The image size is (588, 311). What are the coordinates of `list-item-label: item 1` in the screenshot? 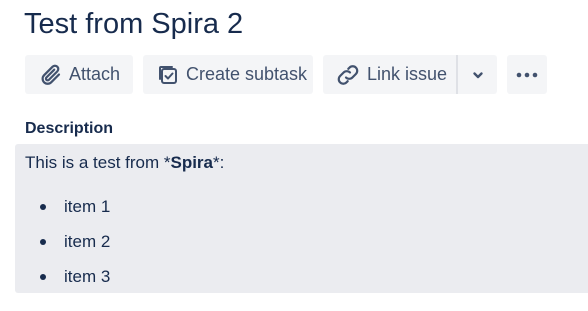 It's located at (87, 206).